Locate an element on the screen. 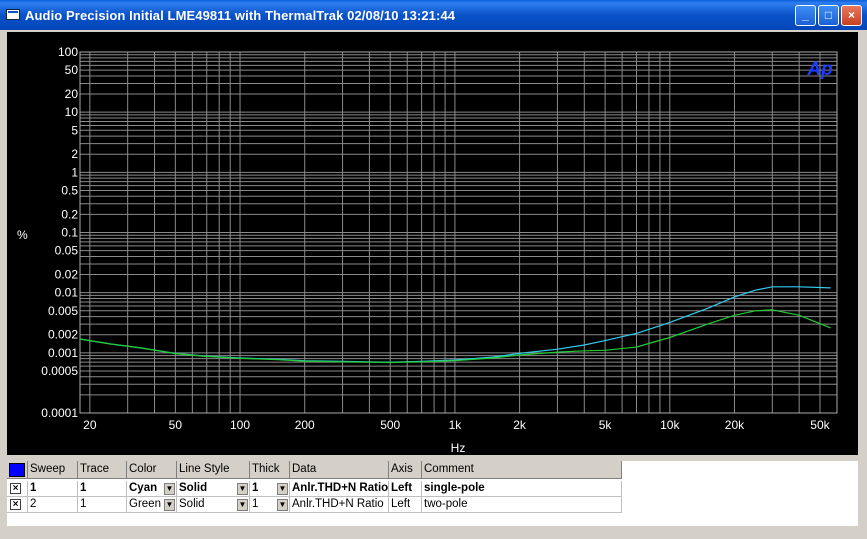 The height and width of the screenshot is (539, 867). legend-color-corner is located at coordinates (17, 470).